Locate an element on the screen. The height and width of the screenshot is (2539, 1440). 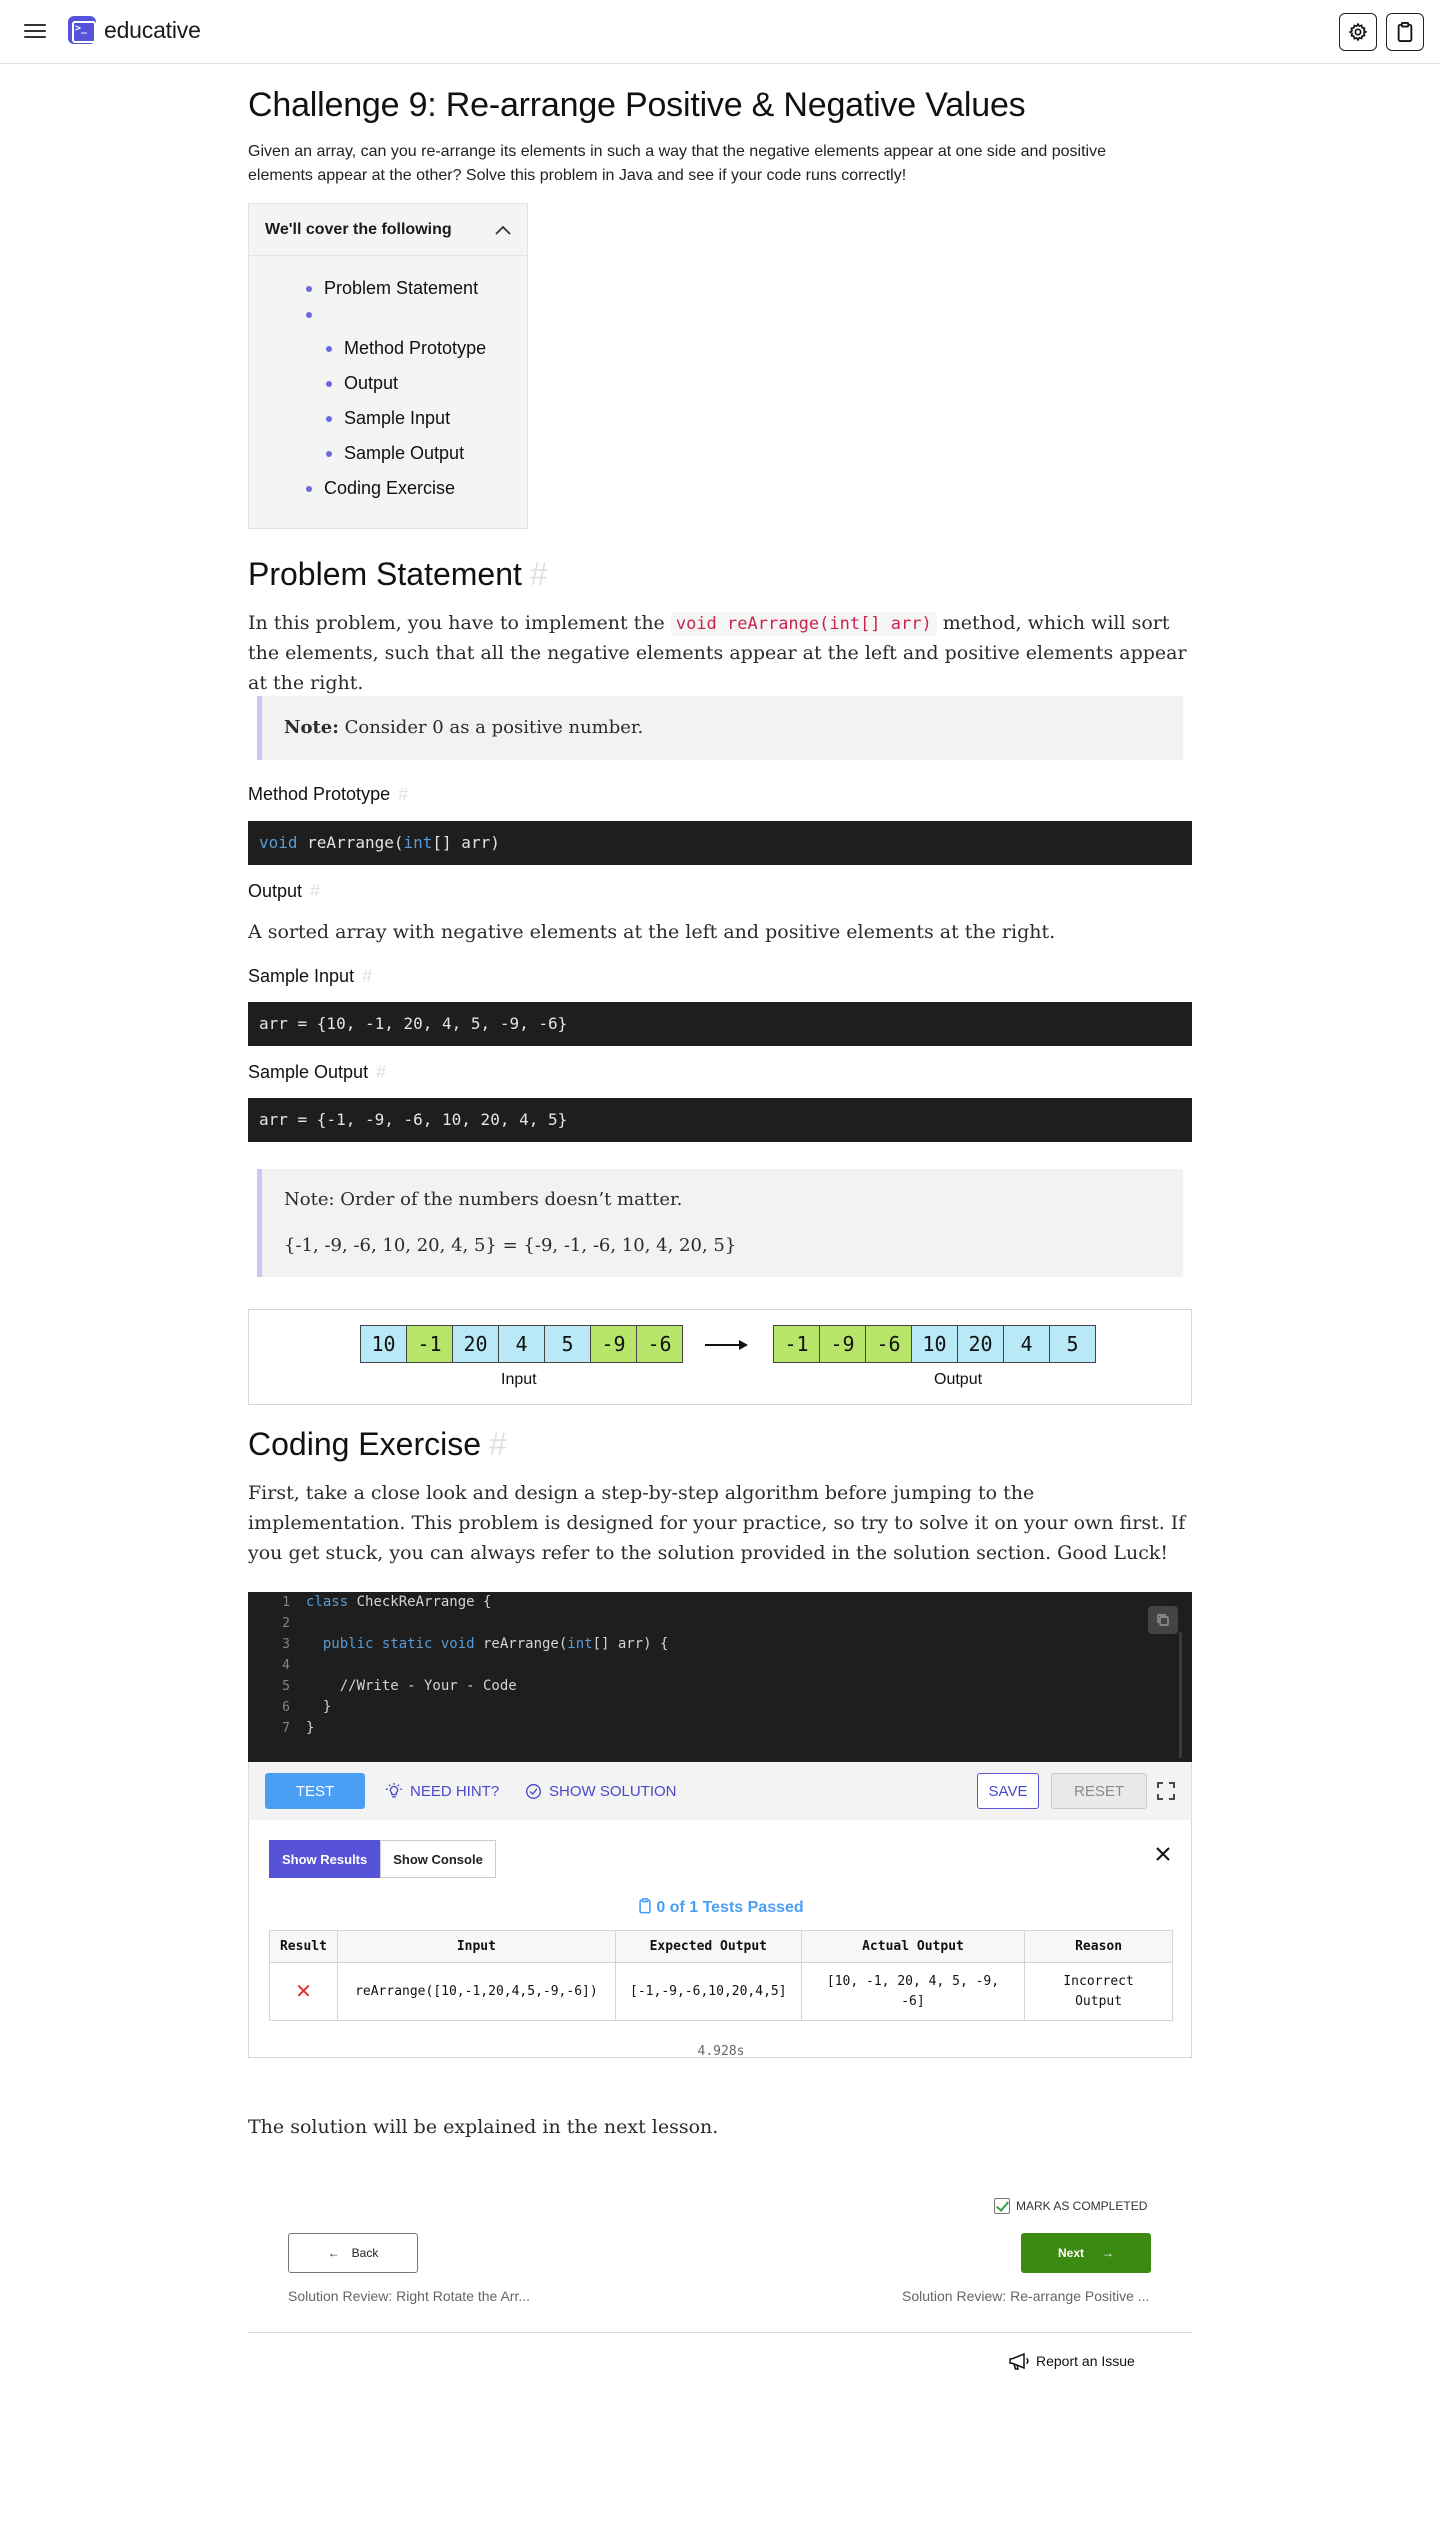
sample-output-code: arr = {-1, -9, -6, 10, 20, 4, 5} is located at coordinates (720, 1120).